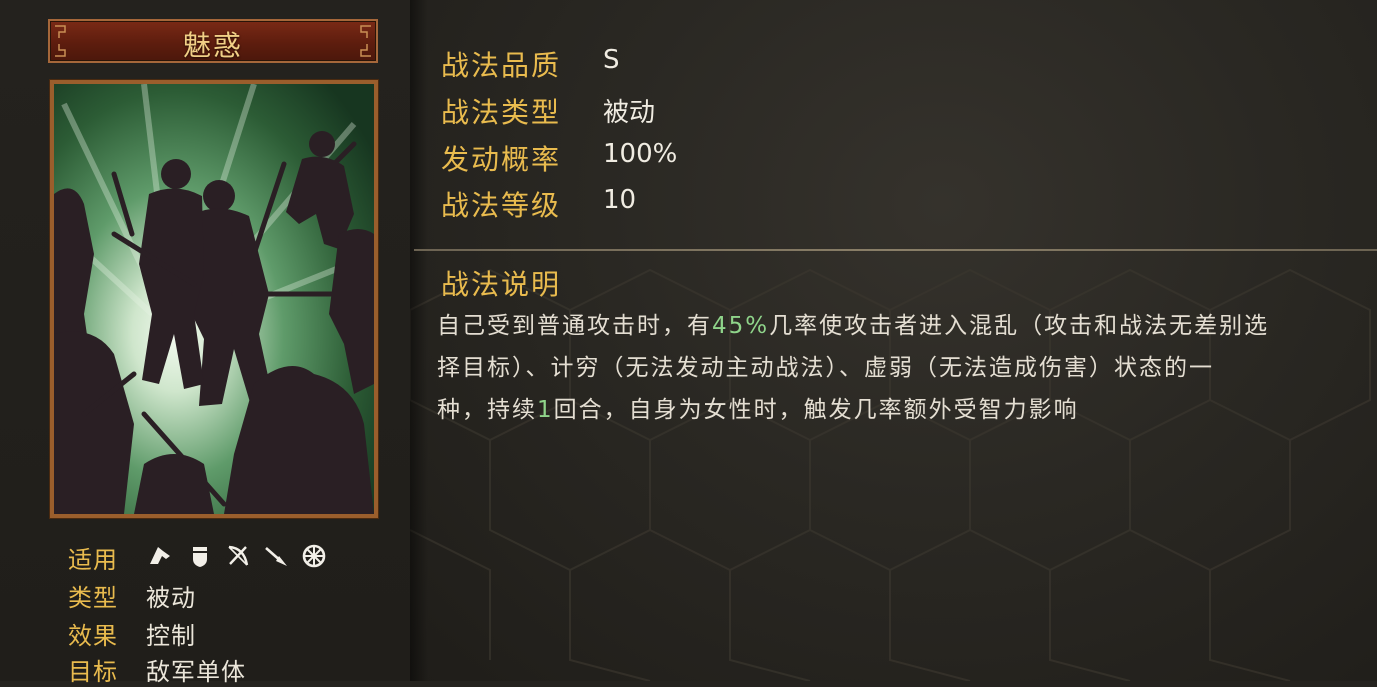 This screenshot has height=687, width=1377. Describe the element at coordinates (1019, 326) in the screenshot. I see `description-text-part: 几率使攻击者进入混乱（攻击和战法无差别选` at that location.